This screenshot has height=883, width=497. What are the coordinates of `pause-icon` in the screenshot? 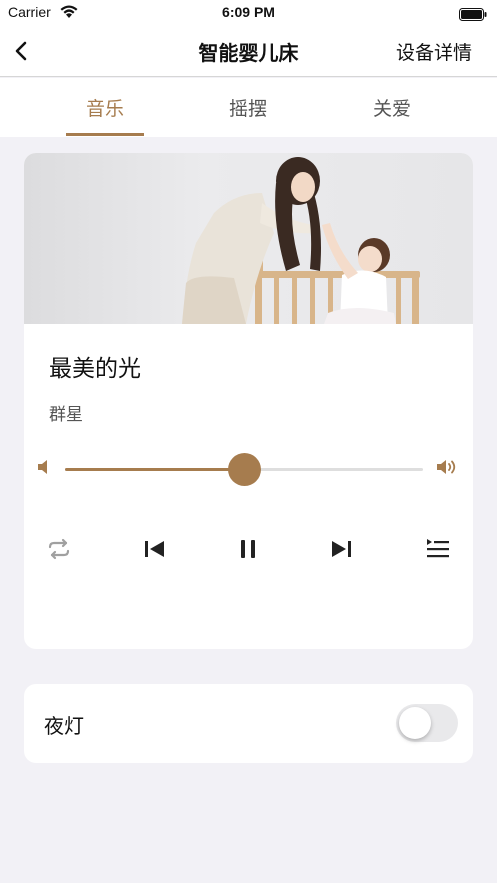 It's located at (248, 549).